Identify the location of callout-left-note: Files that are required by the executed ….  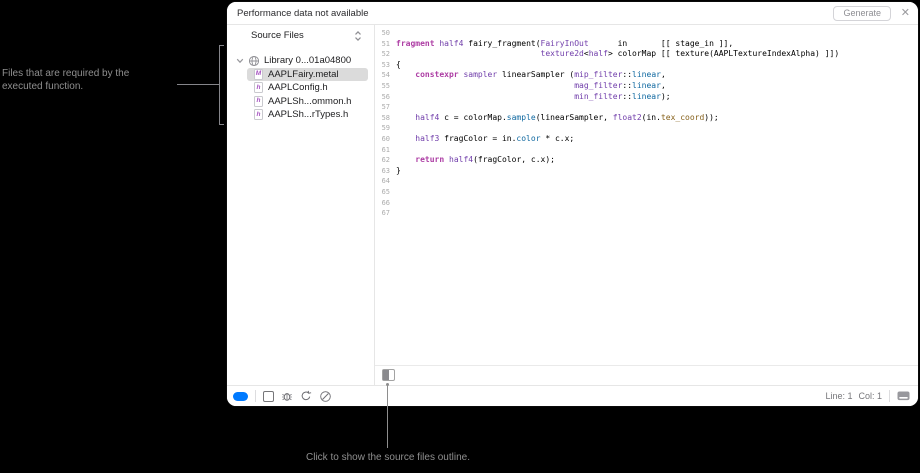
(90, 80).